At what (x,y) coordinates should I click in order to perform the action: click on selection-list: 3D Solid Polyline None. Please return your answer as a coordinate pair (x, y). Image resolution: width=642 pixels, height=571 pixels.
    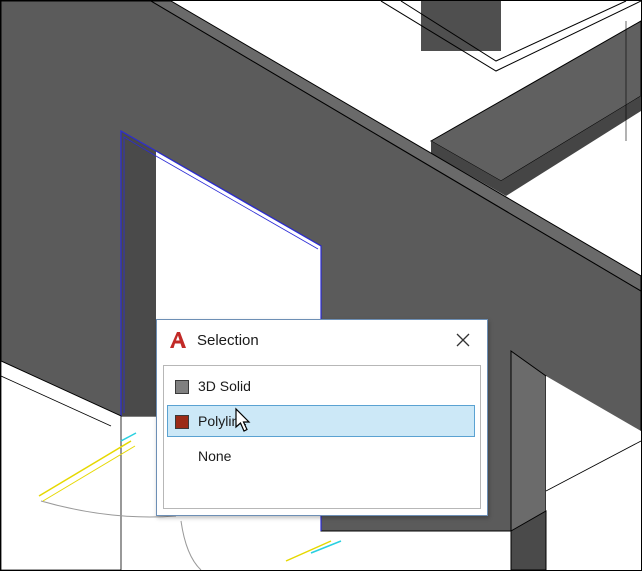
    Looking at the image, I should click on (322, 437).